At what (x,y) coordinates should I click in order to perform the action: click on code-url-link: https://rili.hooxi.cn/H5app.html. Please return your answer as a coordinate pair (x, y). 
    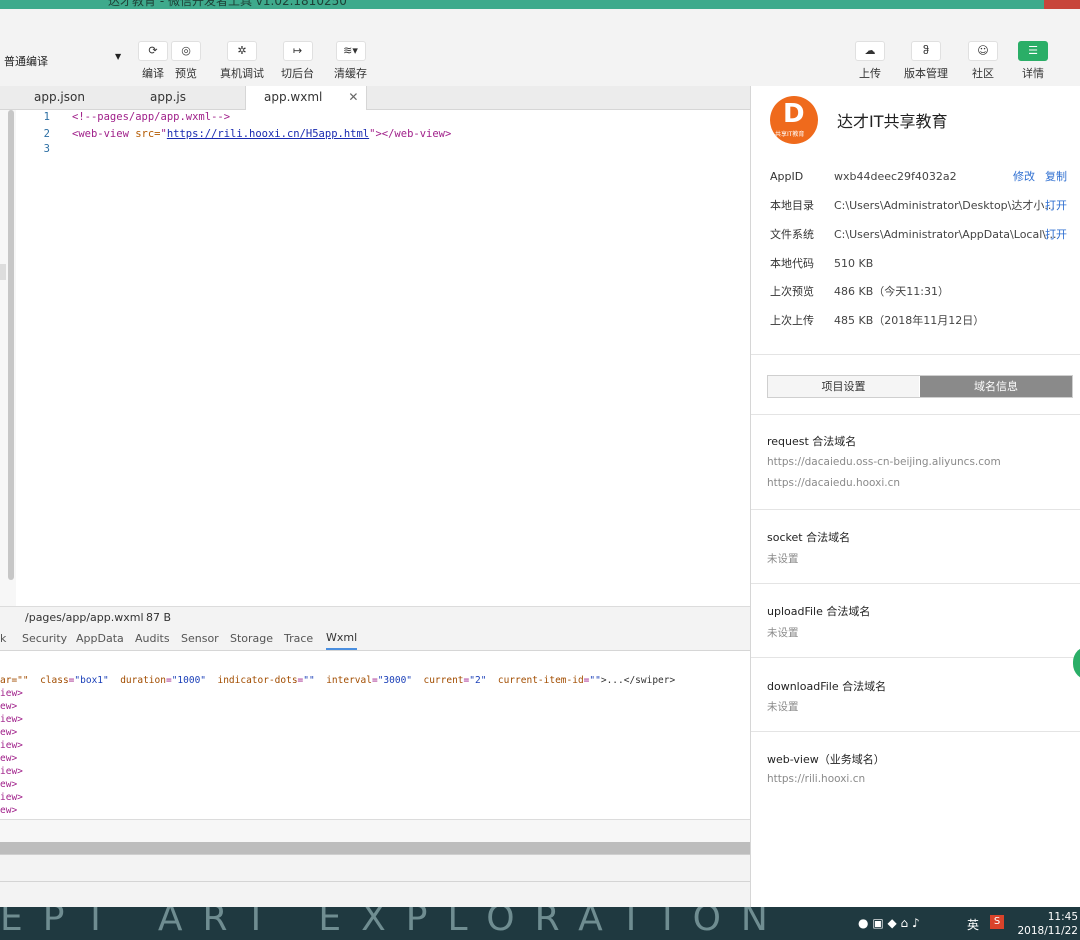
    Looking at the image, I should click on (268, 134).